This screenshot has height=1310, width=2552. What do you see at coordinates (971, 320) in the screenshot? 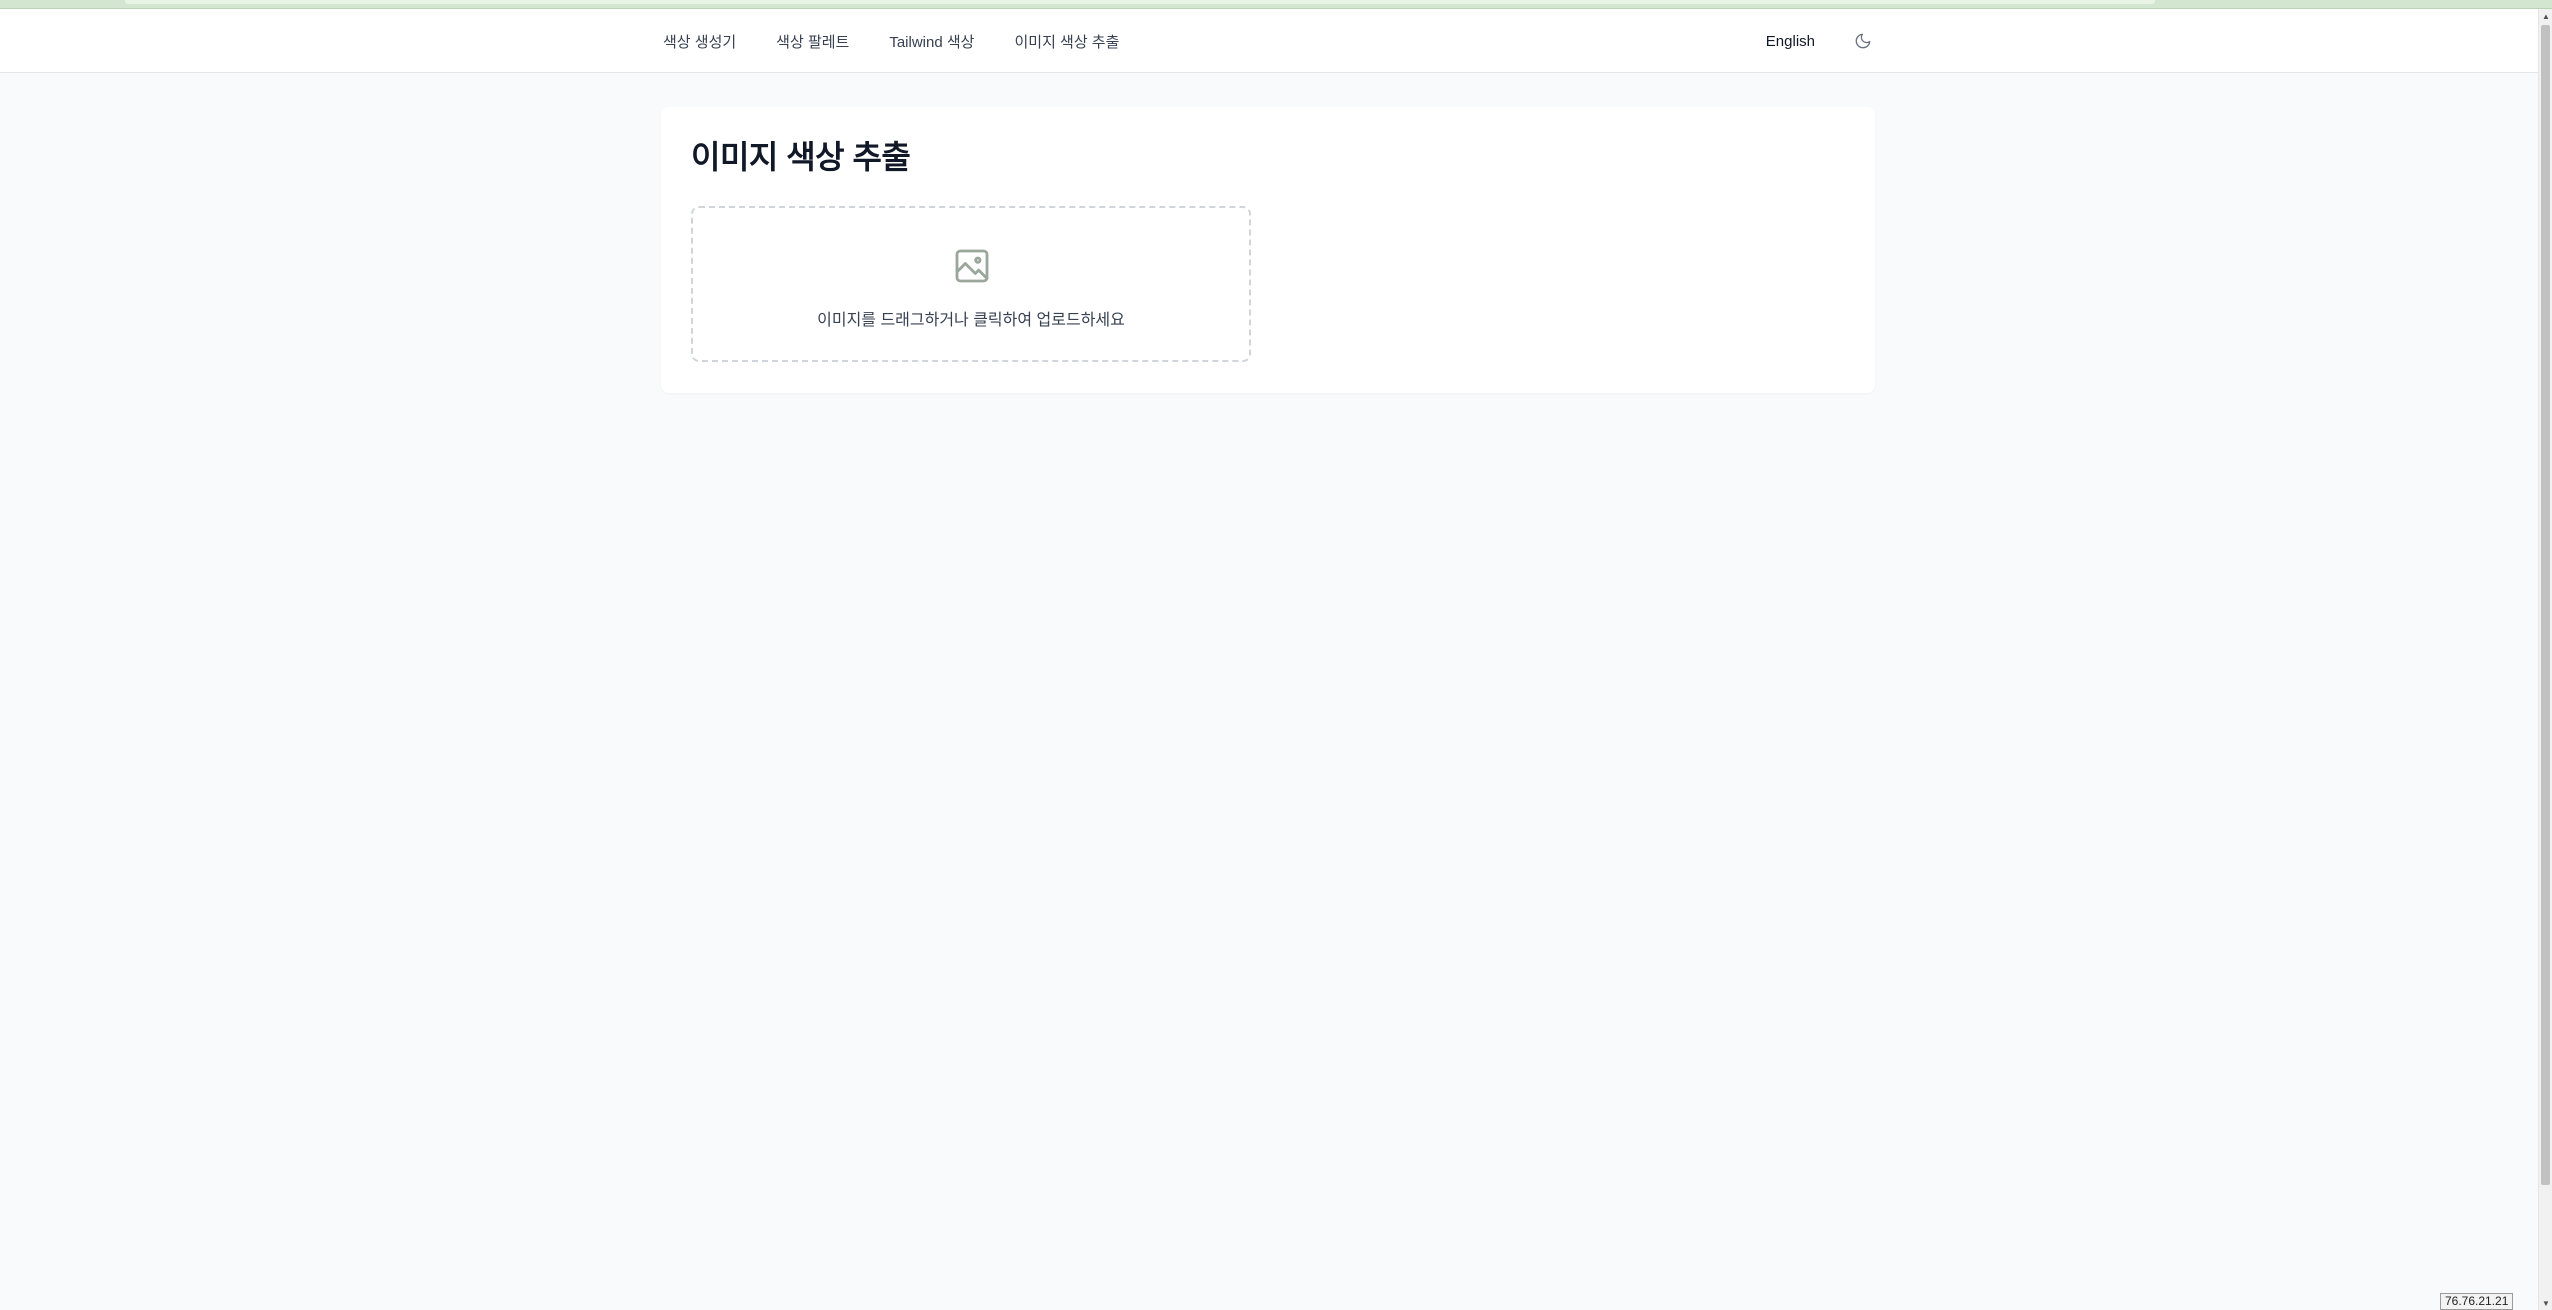
I see `dropzone-hint-text: 이미지를 드래그하거나 클릭하여 업로드하세요` at bounding box center [971, 320].